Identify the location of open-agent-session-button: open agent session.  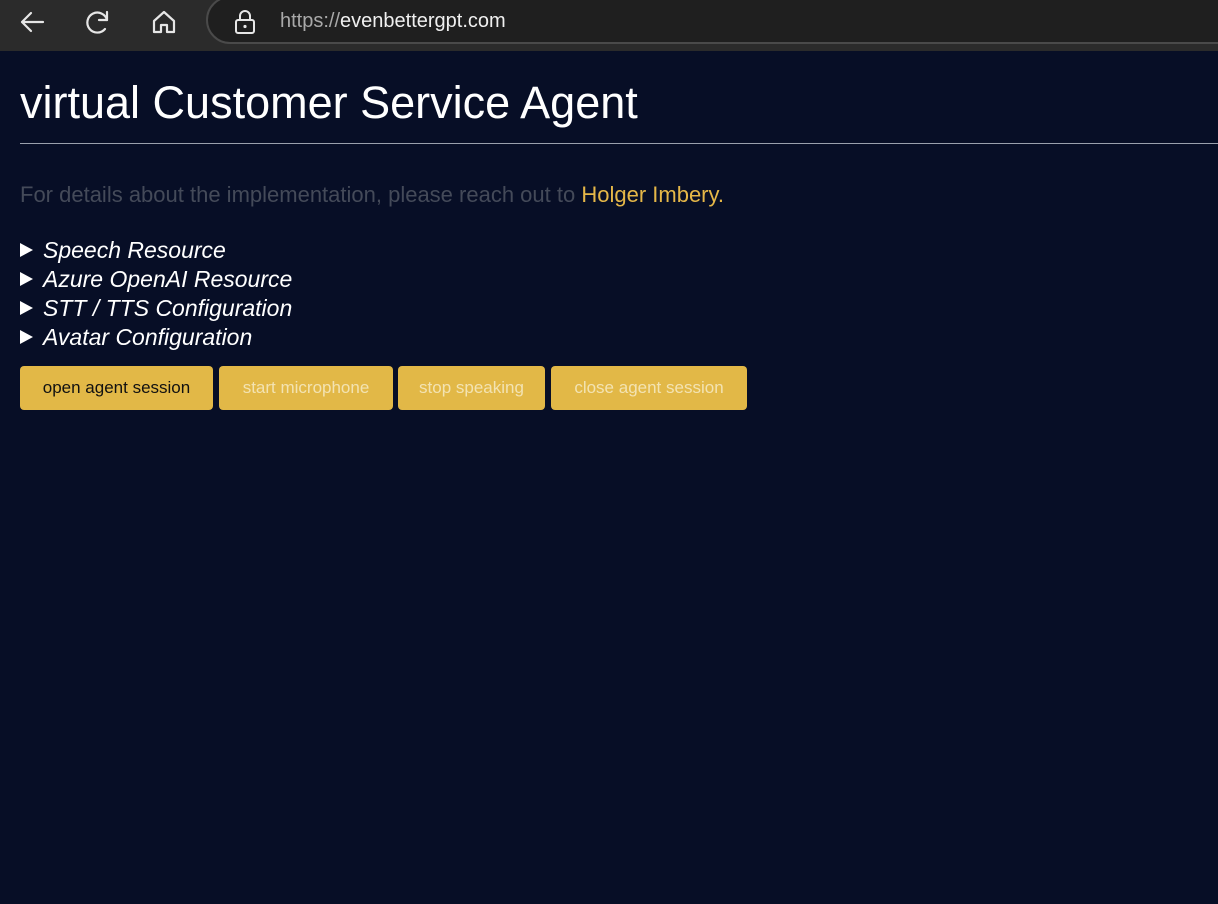
(116, 388).